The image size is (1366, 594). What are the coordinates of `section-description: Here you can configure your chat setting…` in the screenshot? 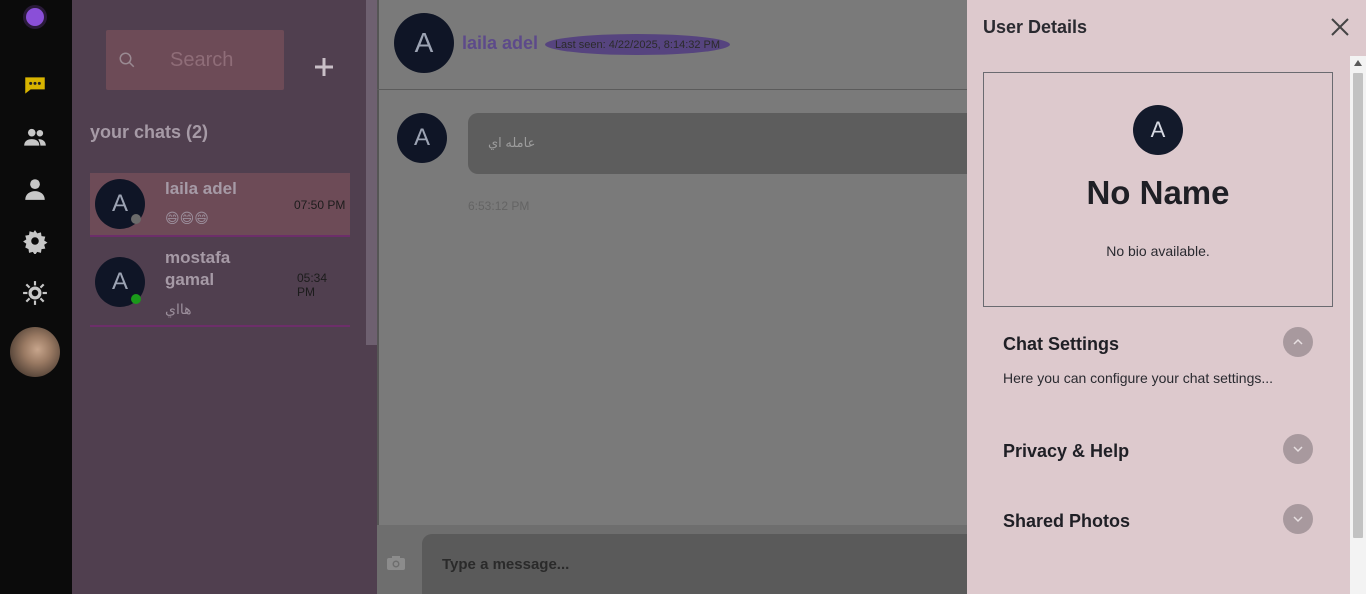 It's located at (1138, 378).